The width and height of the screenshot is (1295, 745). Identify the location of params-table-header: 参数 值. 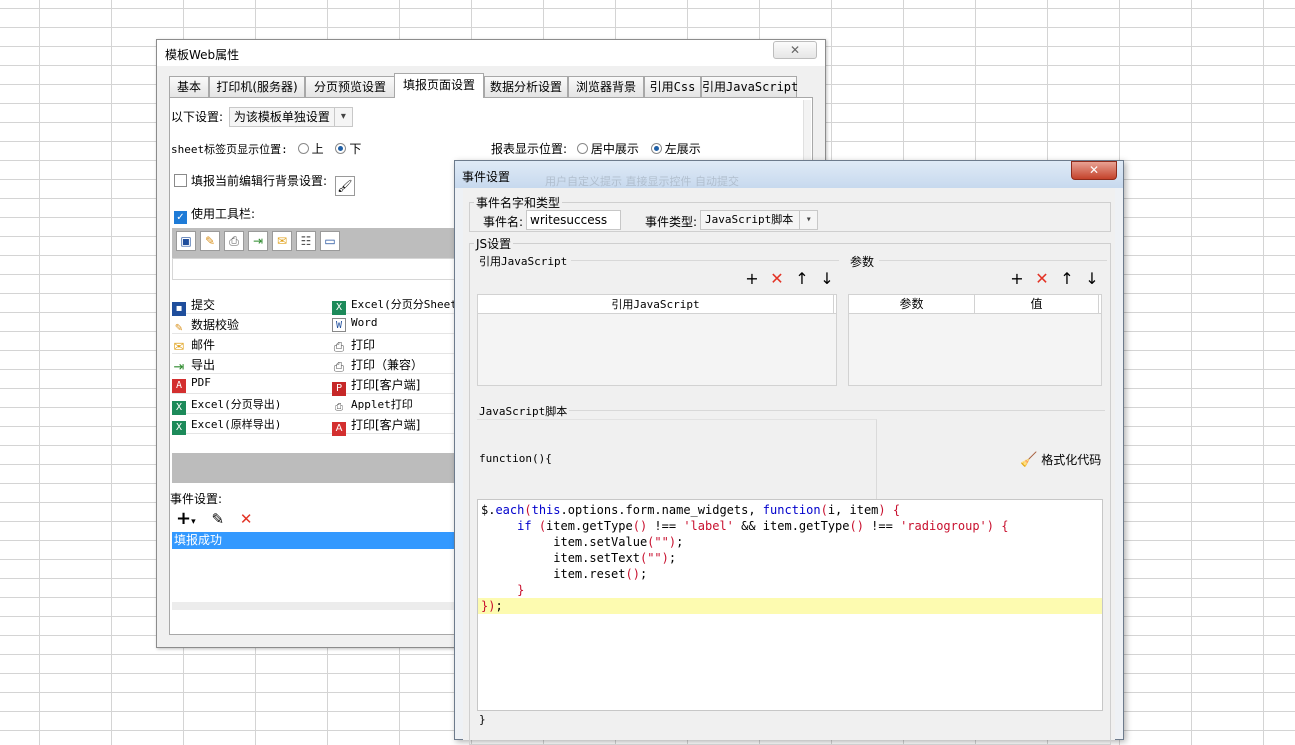
(975, 304).